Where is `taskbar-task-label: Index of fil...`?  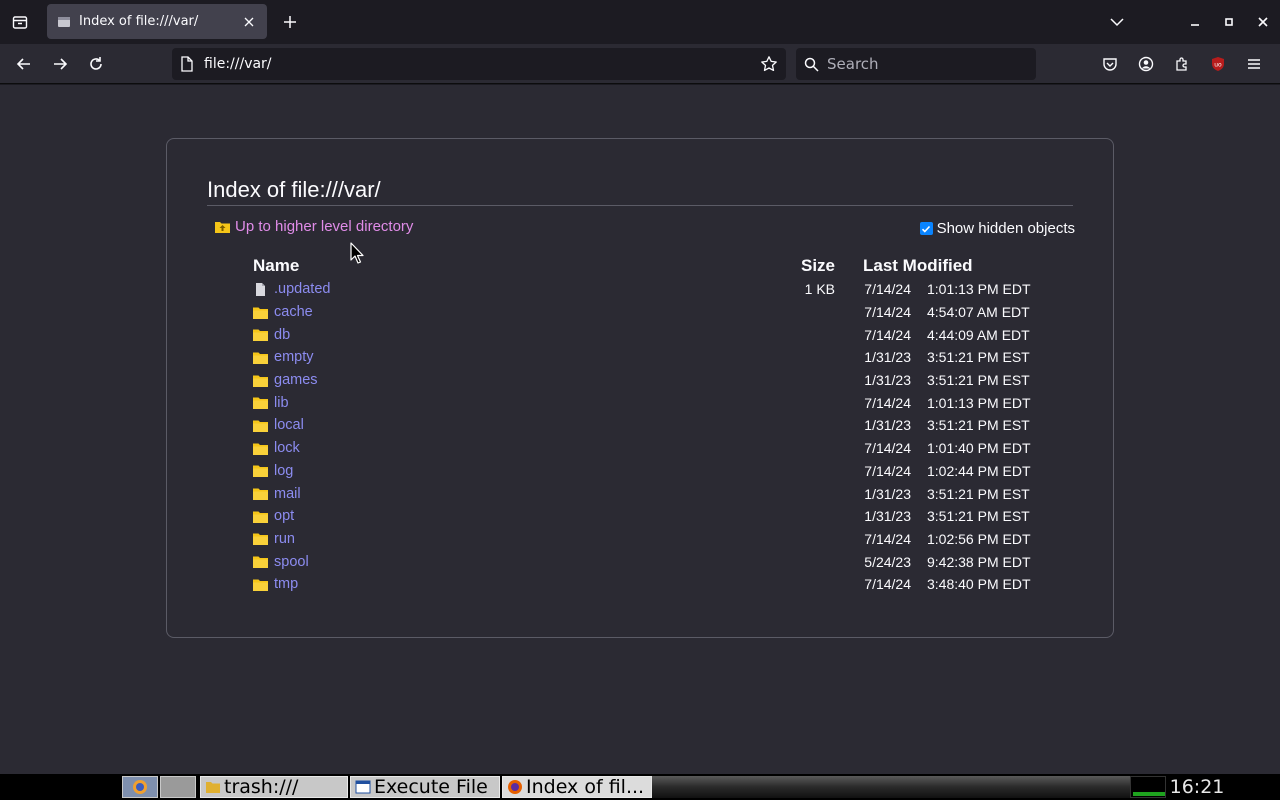 taskbar-task-label: Index of fil... is located at coordinates (585, 787).